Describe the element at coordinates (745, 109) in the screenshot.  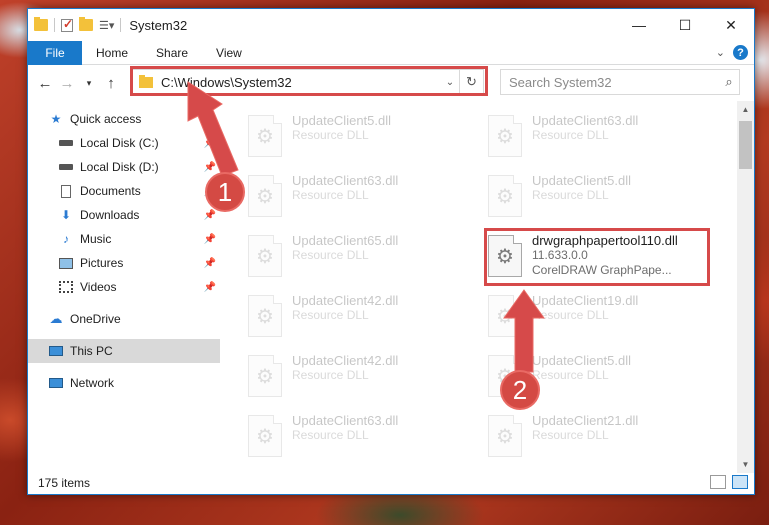
I see `scroll-up-icon: ▲` at that location.